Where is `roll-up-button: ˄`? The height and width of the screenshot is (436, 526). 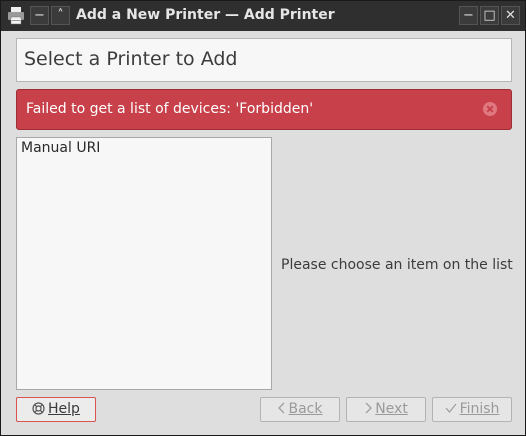 roll-up-button: ˄ is located at coordinates (60, 15).